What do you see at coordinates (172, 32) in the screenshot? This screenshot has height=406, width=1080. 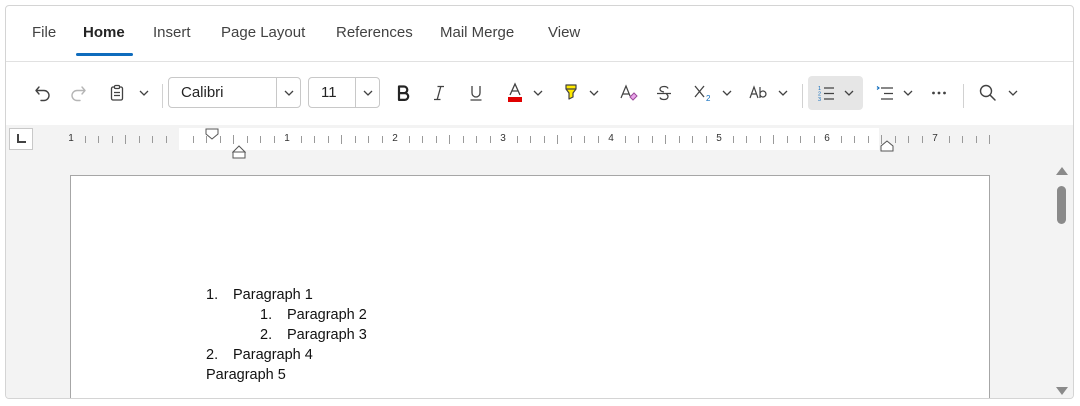 I see `tab-insert: Insert` at bounding box center [172, 32].